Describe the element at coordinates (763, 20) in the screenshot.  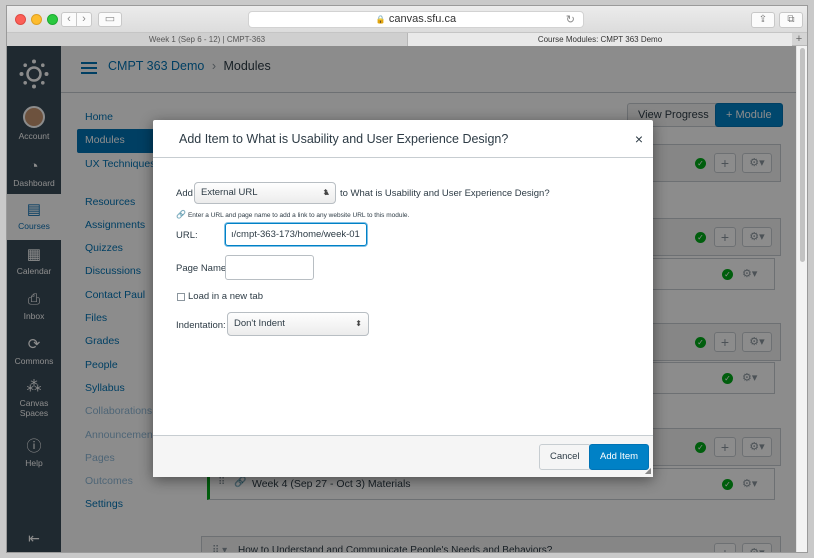
I see `share-icon: ⇪` at that location.